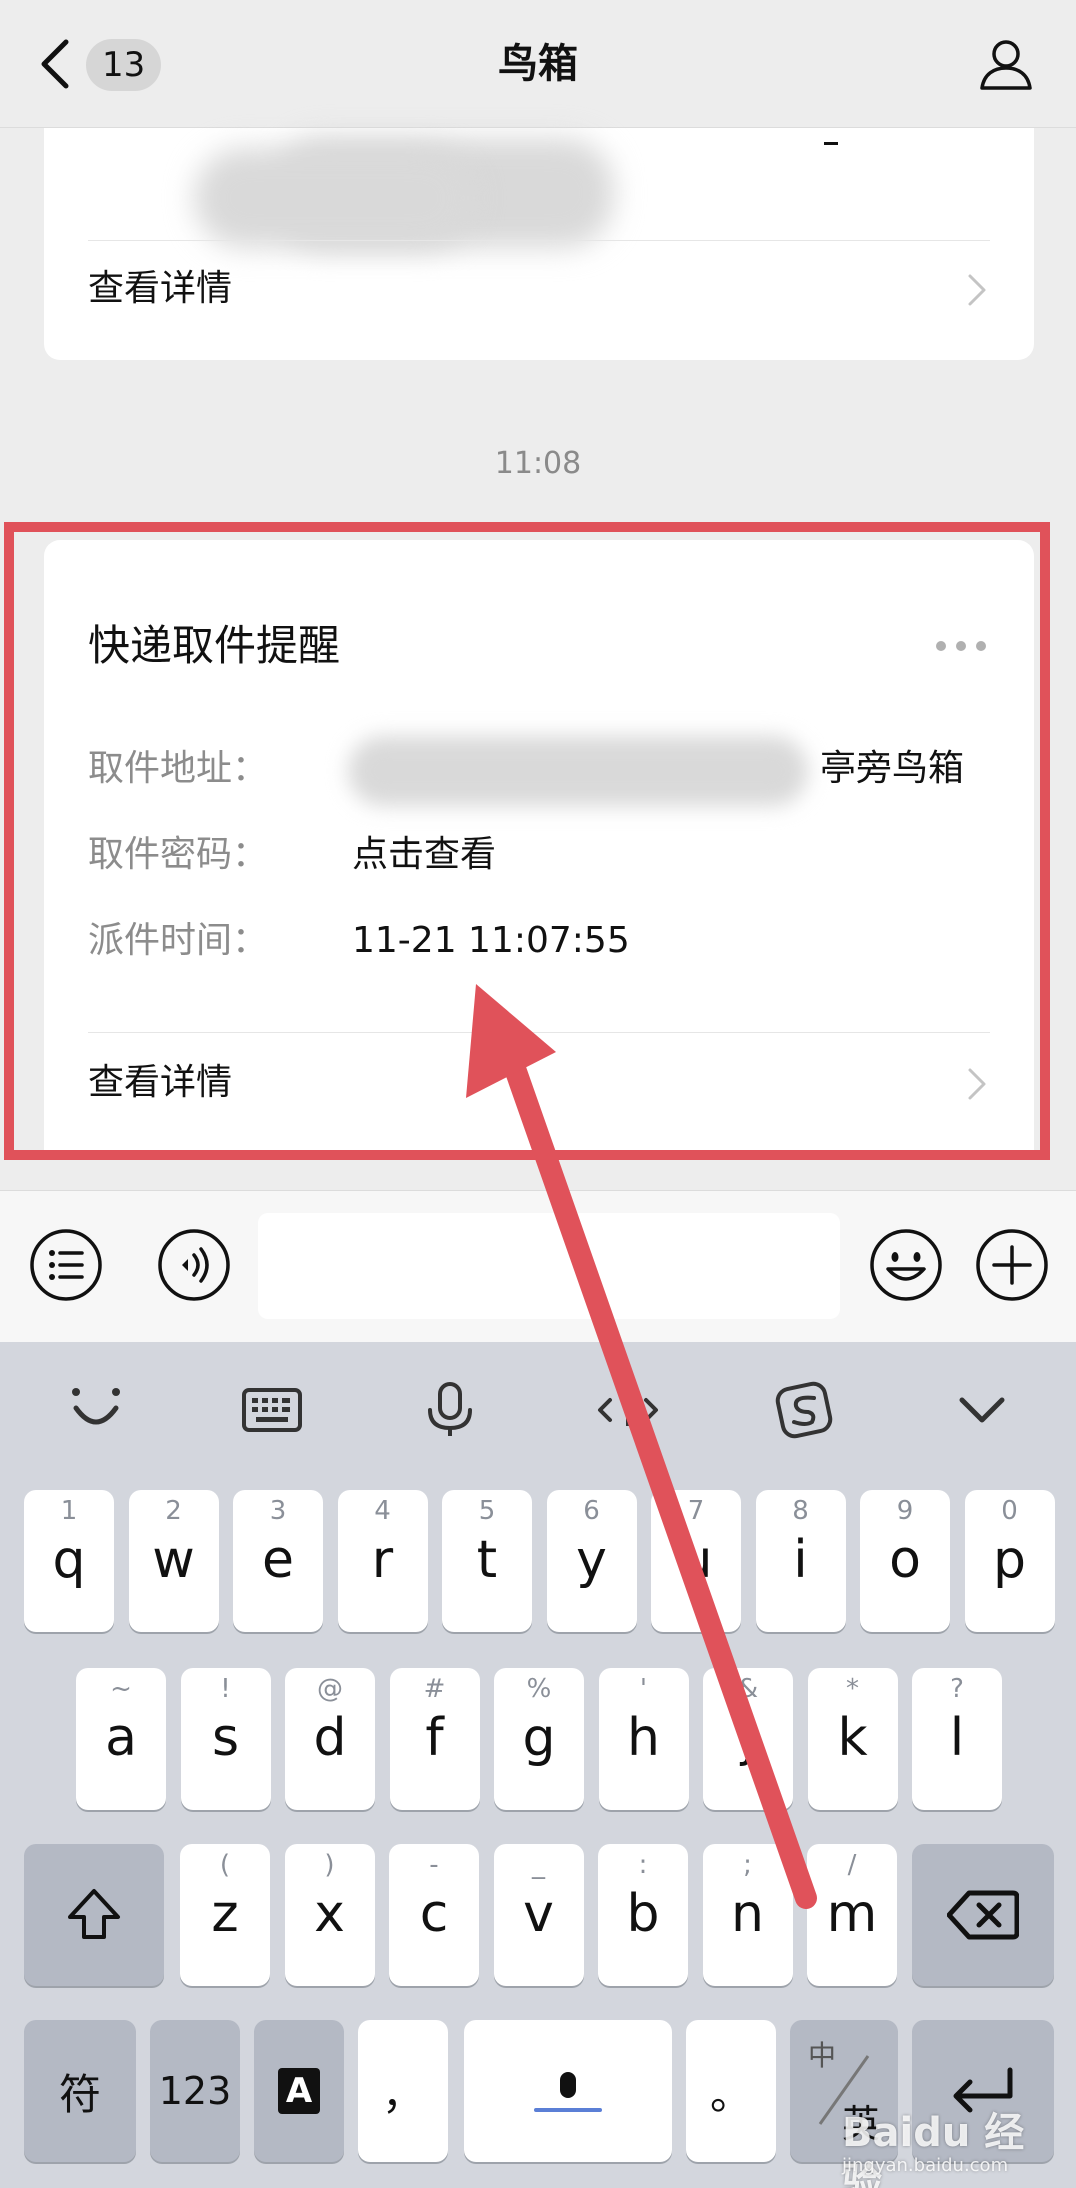 This screenshot has height=2188, width=1076. Describe the element at coordinates (905, 1511) in the screenshot. I see `key-hint: 9` at that location.